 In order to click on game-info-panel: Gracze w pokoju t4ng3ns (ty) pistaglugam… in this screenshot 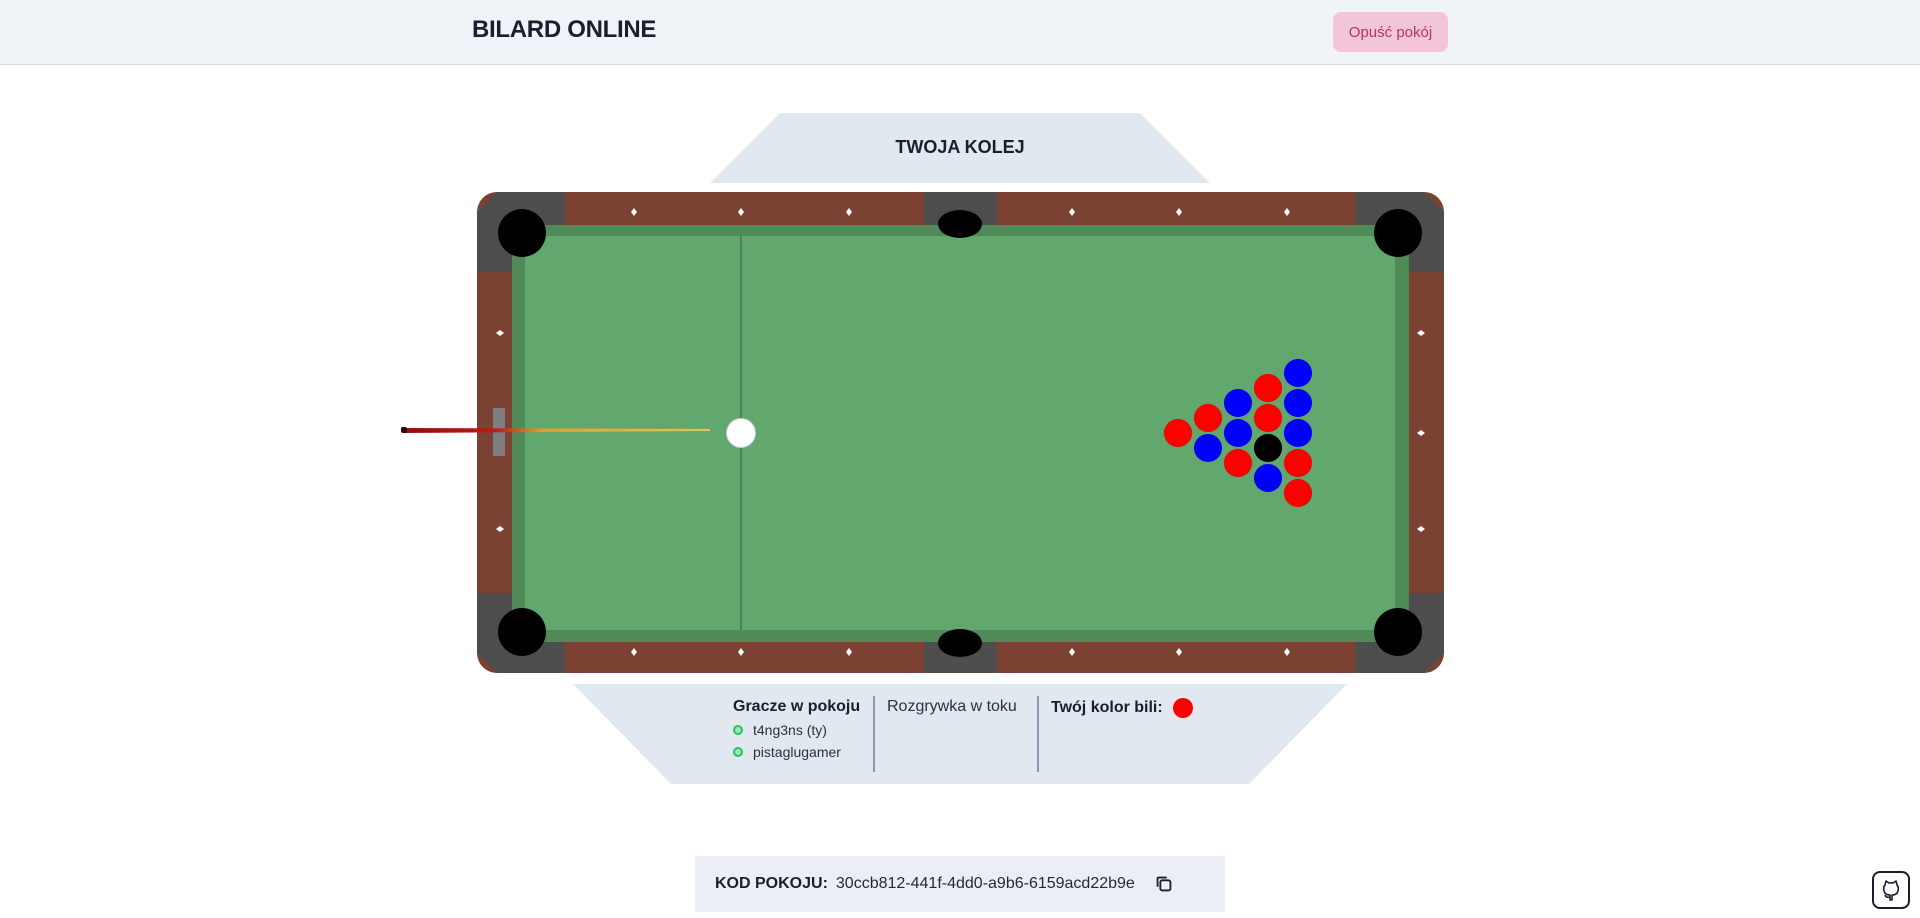, I will do `click(960, 734)`.